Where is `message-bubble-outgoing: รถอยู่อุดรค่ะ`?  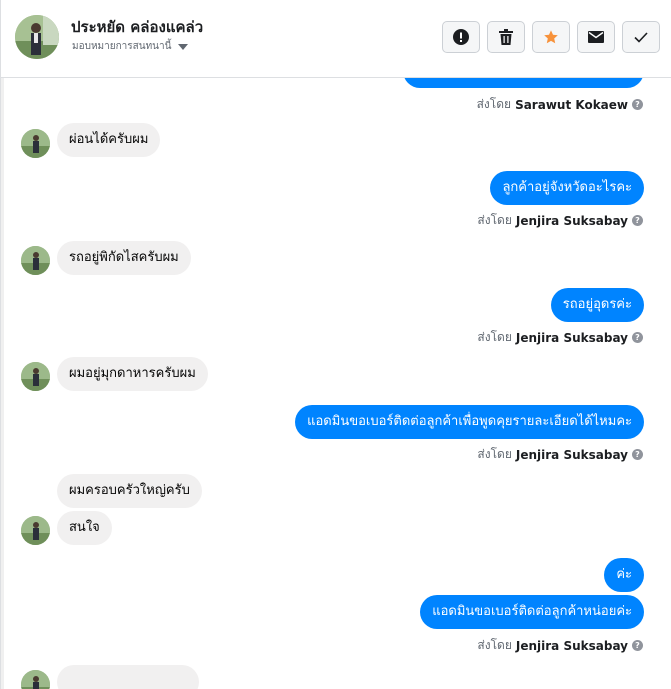
message-bubble-outgoing: รถอยู่อุดรค่ะ is located at coordinates (597, 305).